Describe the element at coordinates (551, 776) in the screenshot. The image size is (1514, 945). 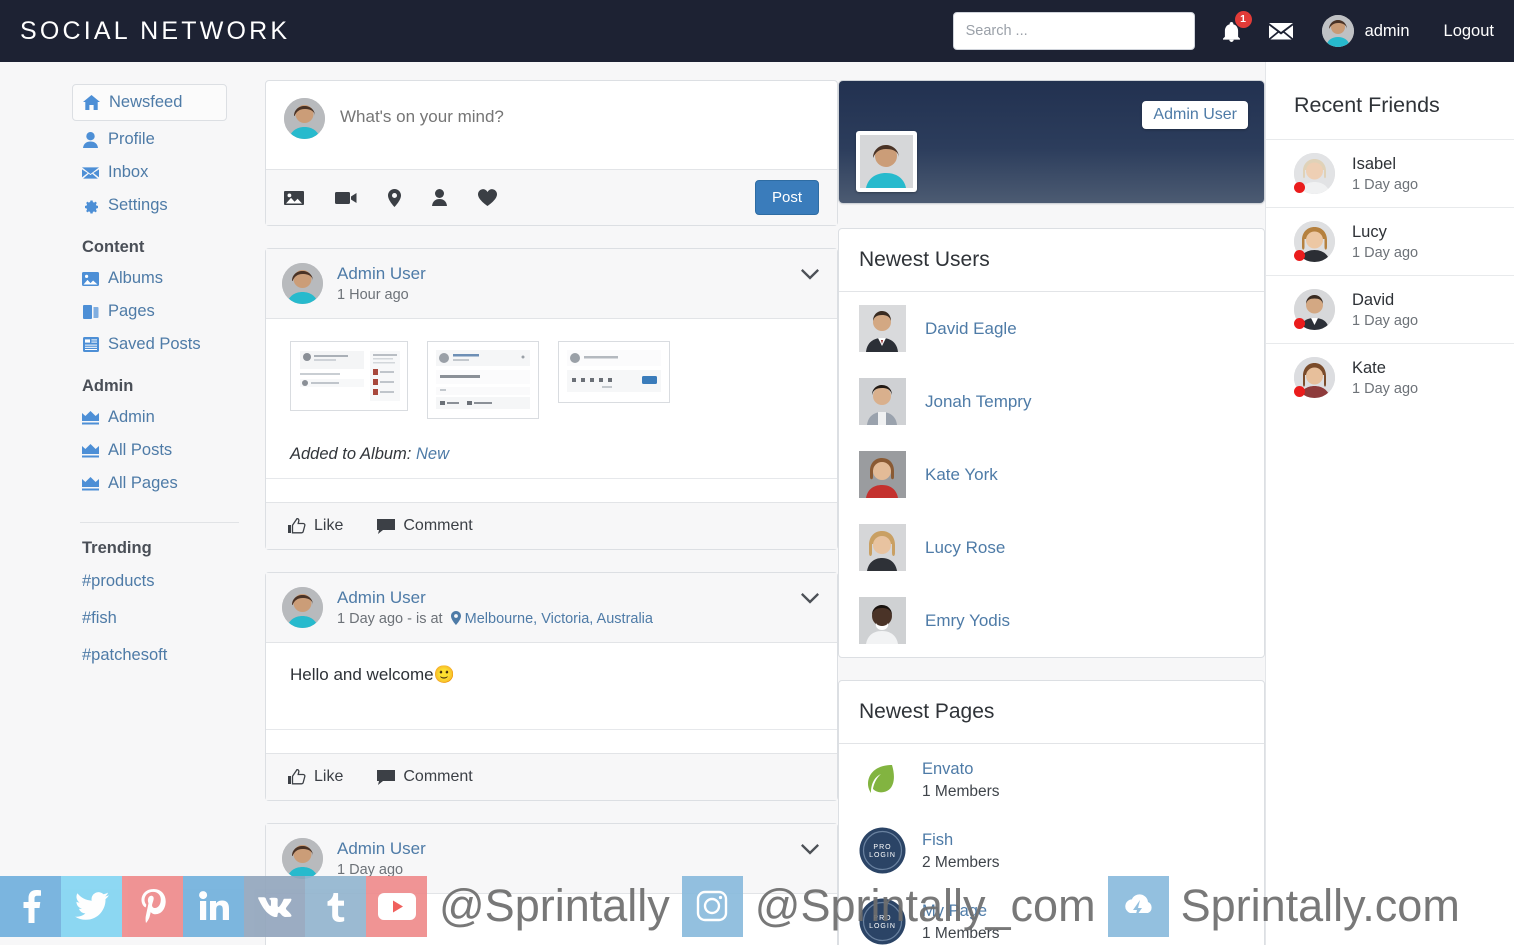
I see `post-actions: Like Comment` at that location.